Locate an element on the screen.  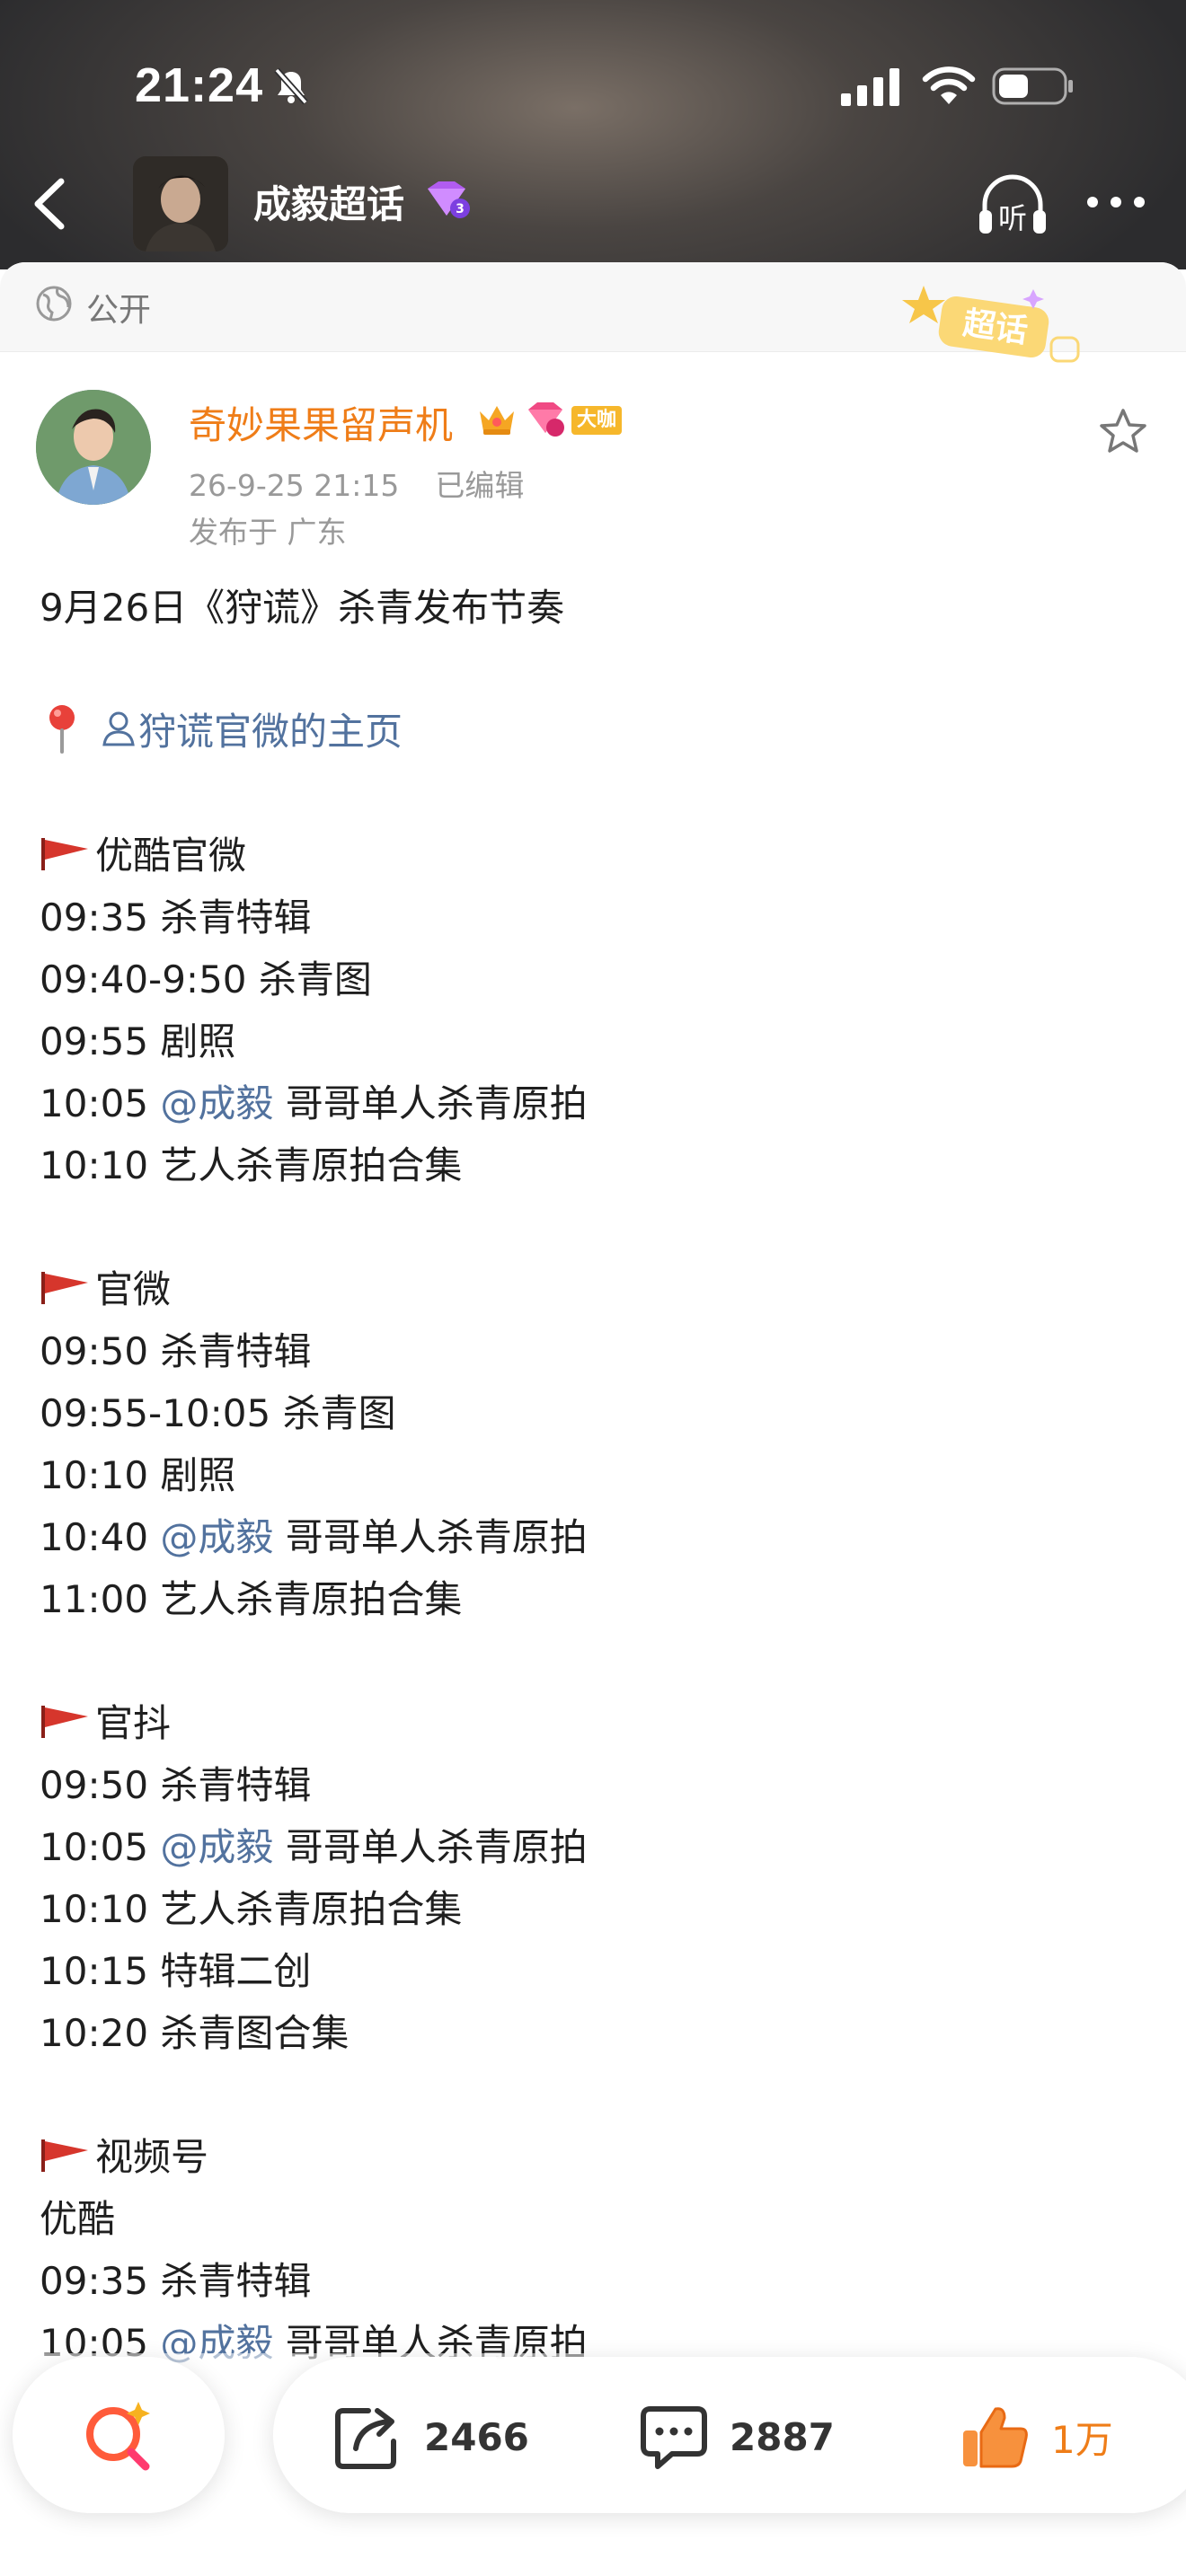
schedule-item: 09:55 剧照 is located at coordinates (597, 1041).